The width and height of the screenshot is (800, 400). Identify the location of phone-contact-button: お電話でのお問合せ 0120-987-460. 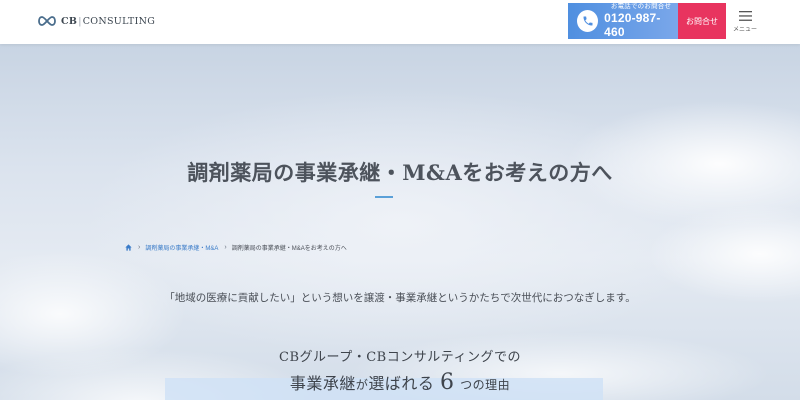
(623, 21).